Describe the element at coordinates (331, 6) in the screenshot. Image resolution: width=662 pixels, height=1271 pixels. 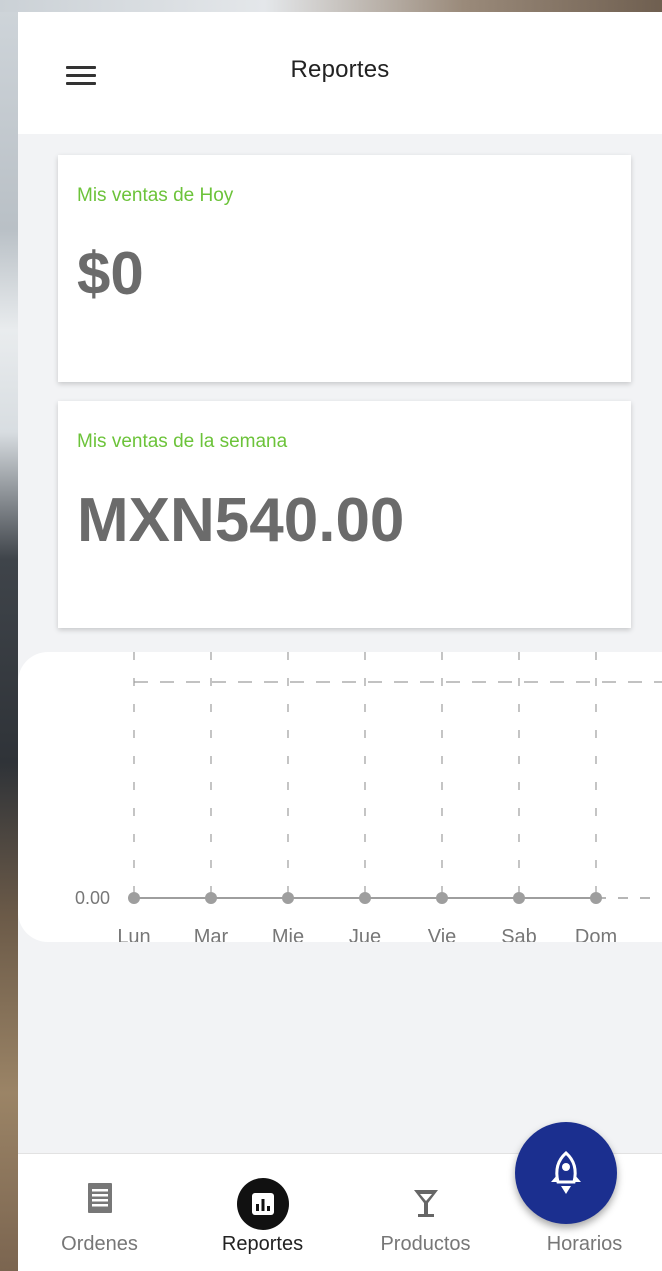
I see `background-photo-top` at that location.